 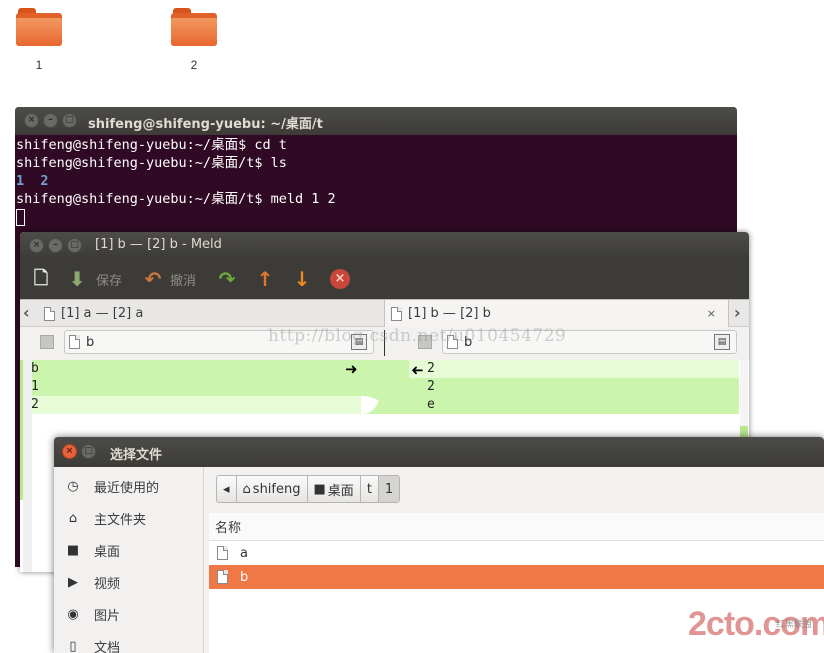 What do you see at coordinates (276, 489) in the screenshot?
I see `path-label: shifeng` at bounding box center [276, 489].